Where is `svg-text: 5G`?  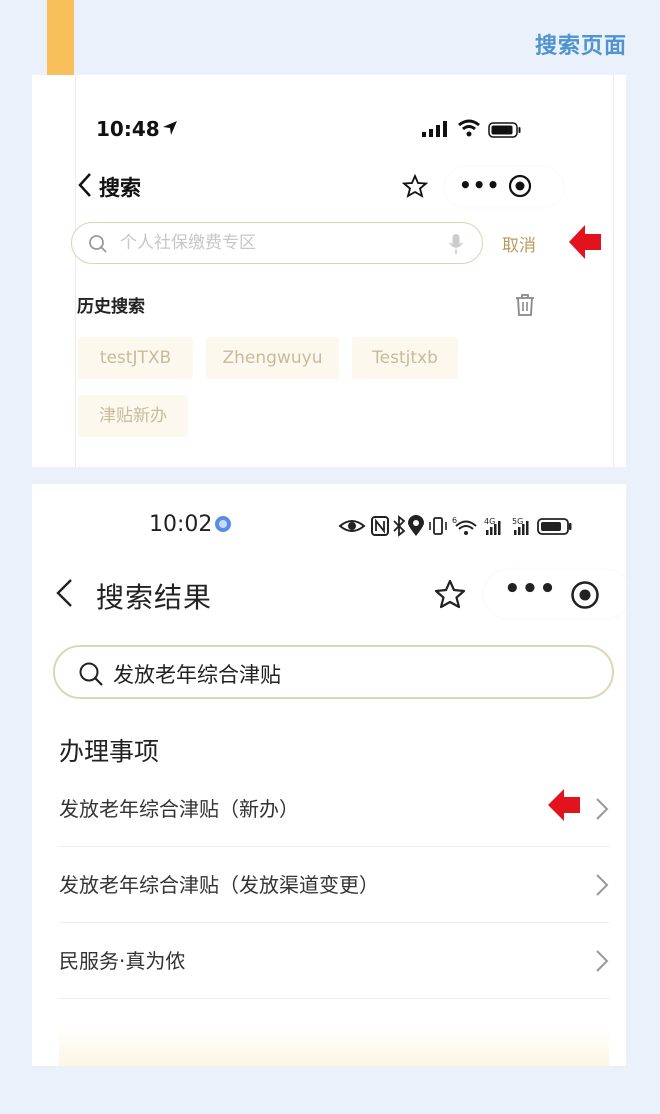 svg-text: 5G is located at coordinates (517, 521).